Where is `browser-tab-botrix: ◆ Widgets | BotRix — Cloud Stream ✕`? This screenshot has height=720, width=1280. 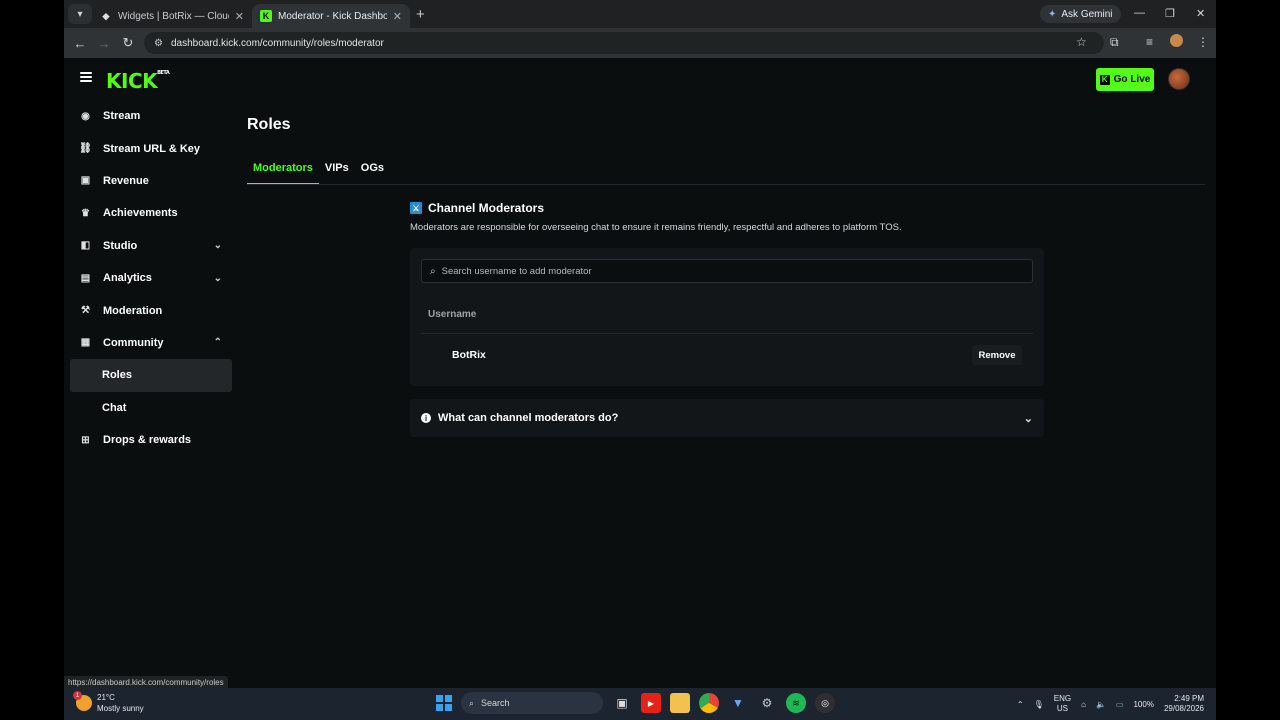
browser-tab-botrix: ◆ Widgets | BotRix — Cloud Stream ✕ is located at coordinates (172, 16).